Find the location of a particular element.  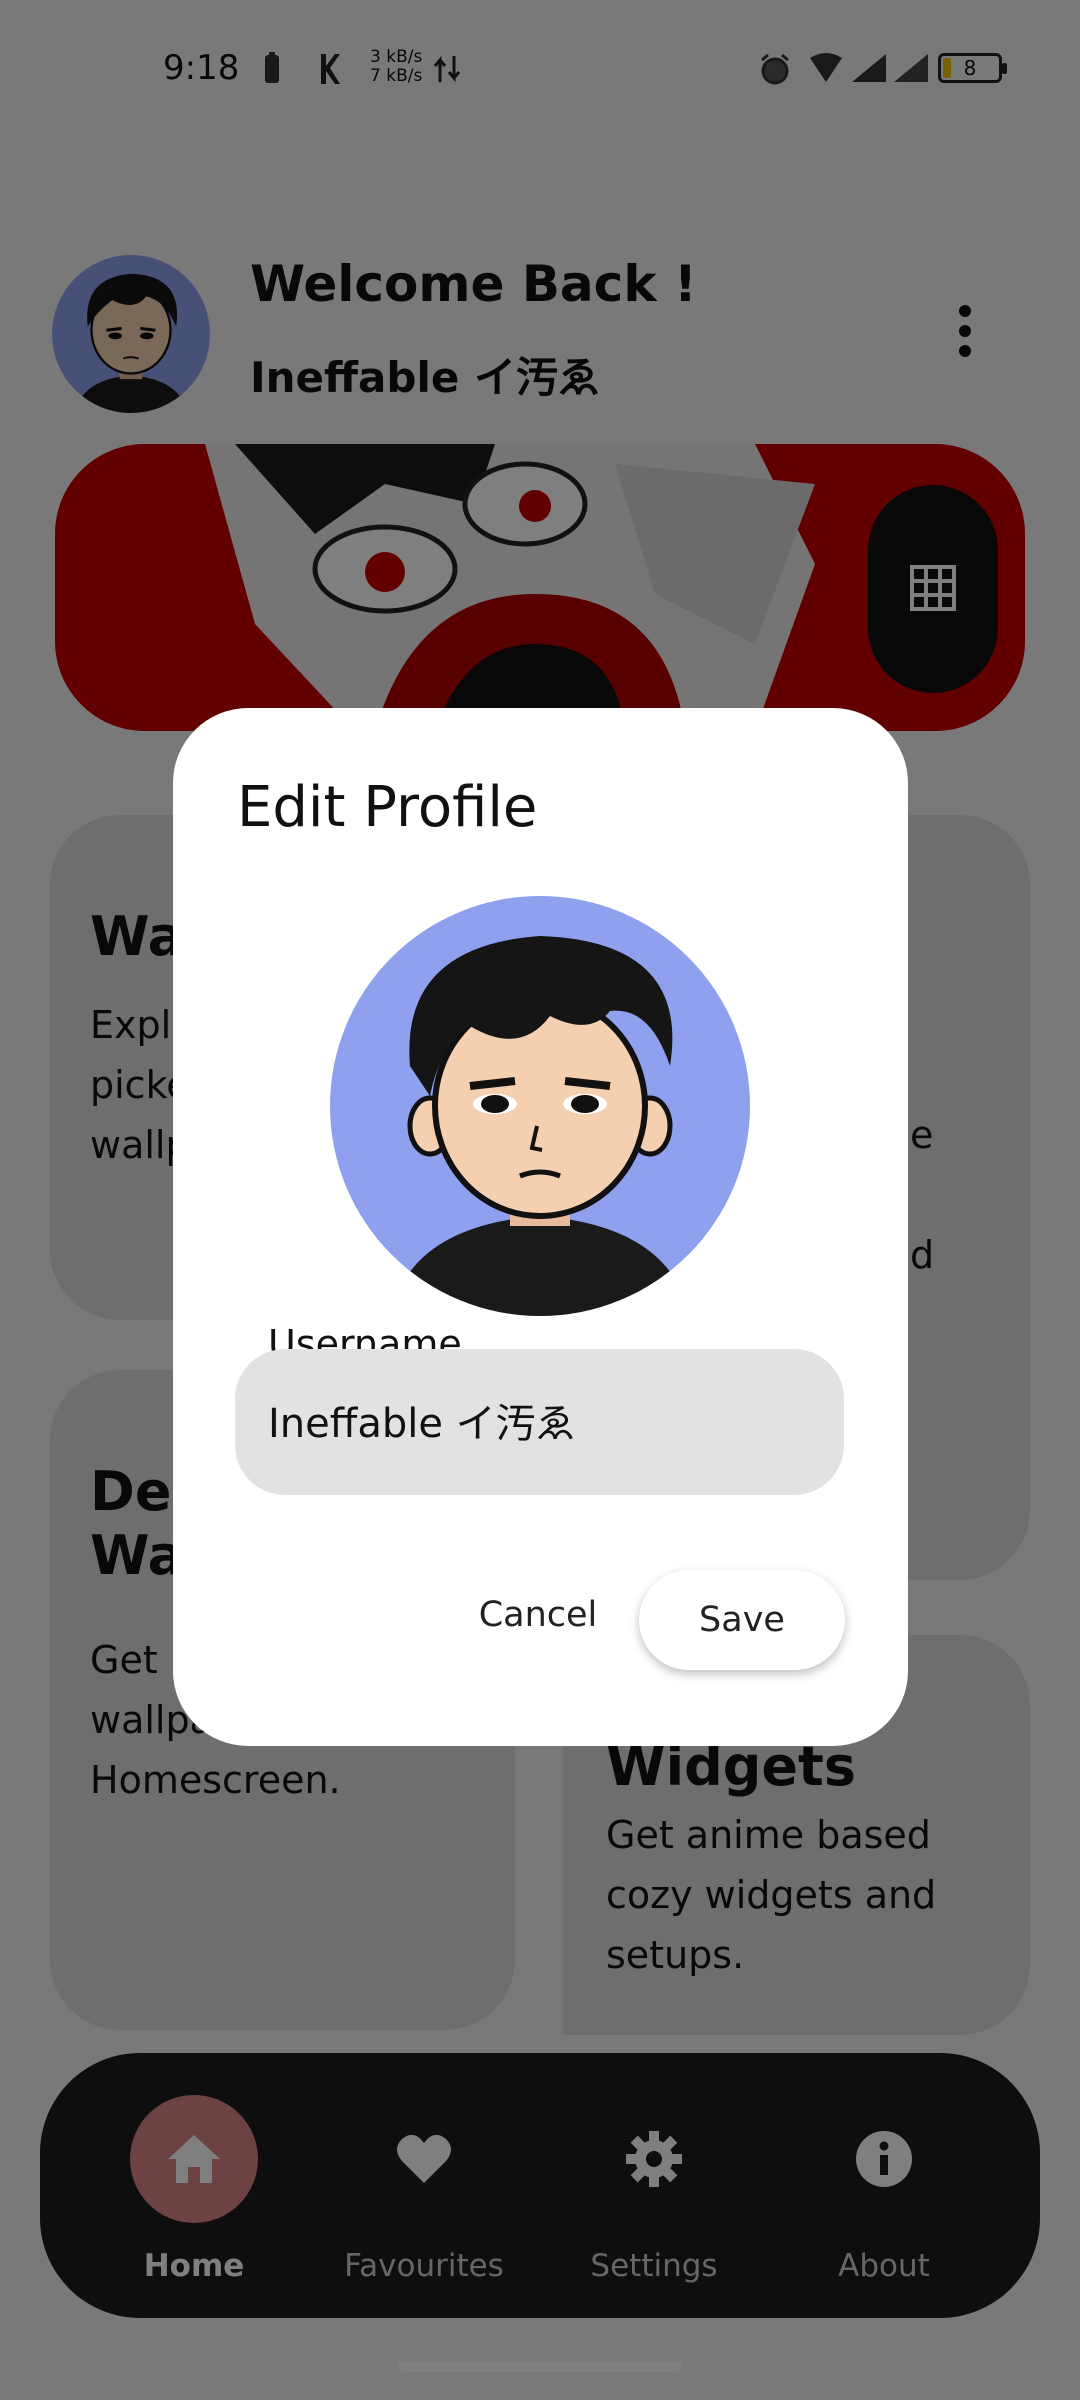

username-value: Ineffable イ汚ゑ is located at coordinates (422, 1424).